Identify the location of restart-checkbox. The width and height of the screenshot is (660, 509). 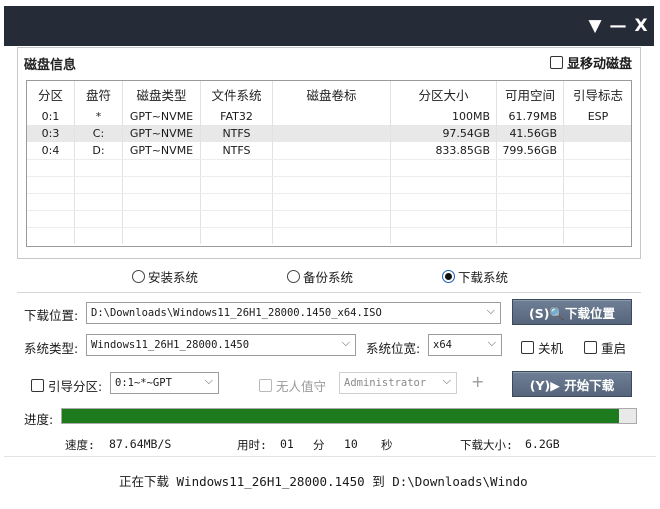
(590, 347).